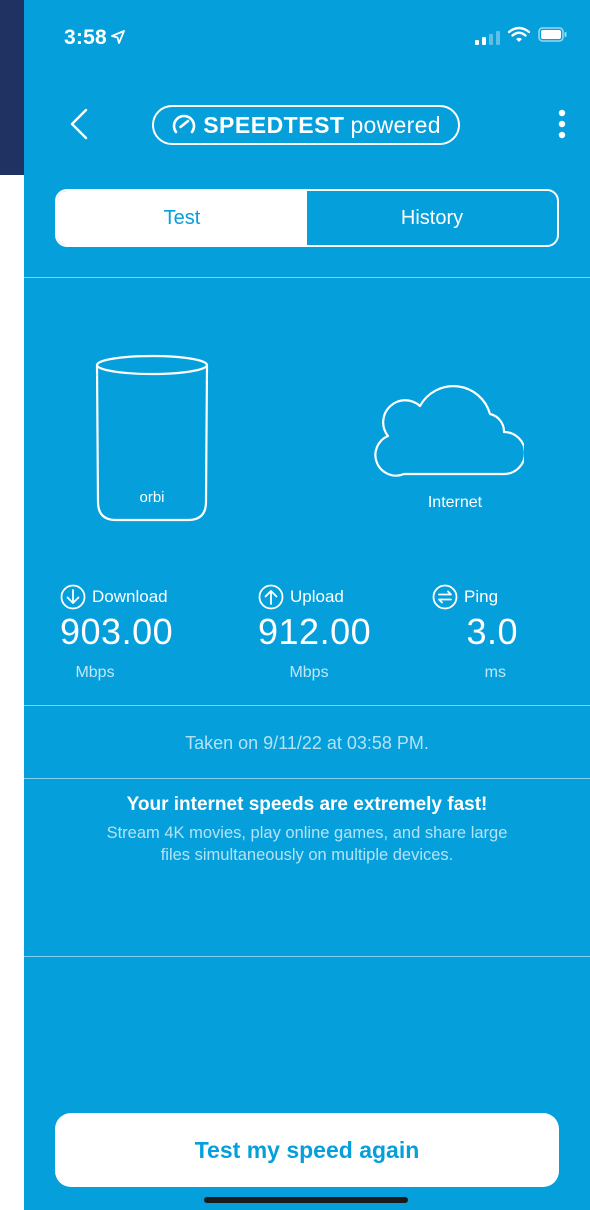  I want to click on status-time: 3:58, so click(94, 38).